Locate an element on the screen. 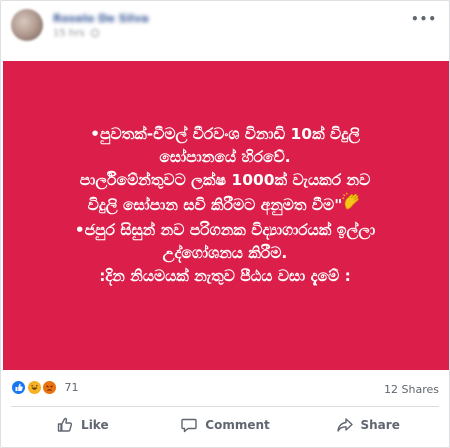 The height and width of the screenshot is (448, 450). more-options-icon: ••• is located at coordinates (424, 19).